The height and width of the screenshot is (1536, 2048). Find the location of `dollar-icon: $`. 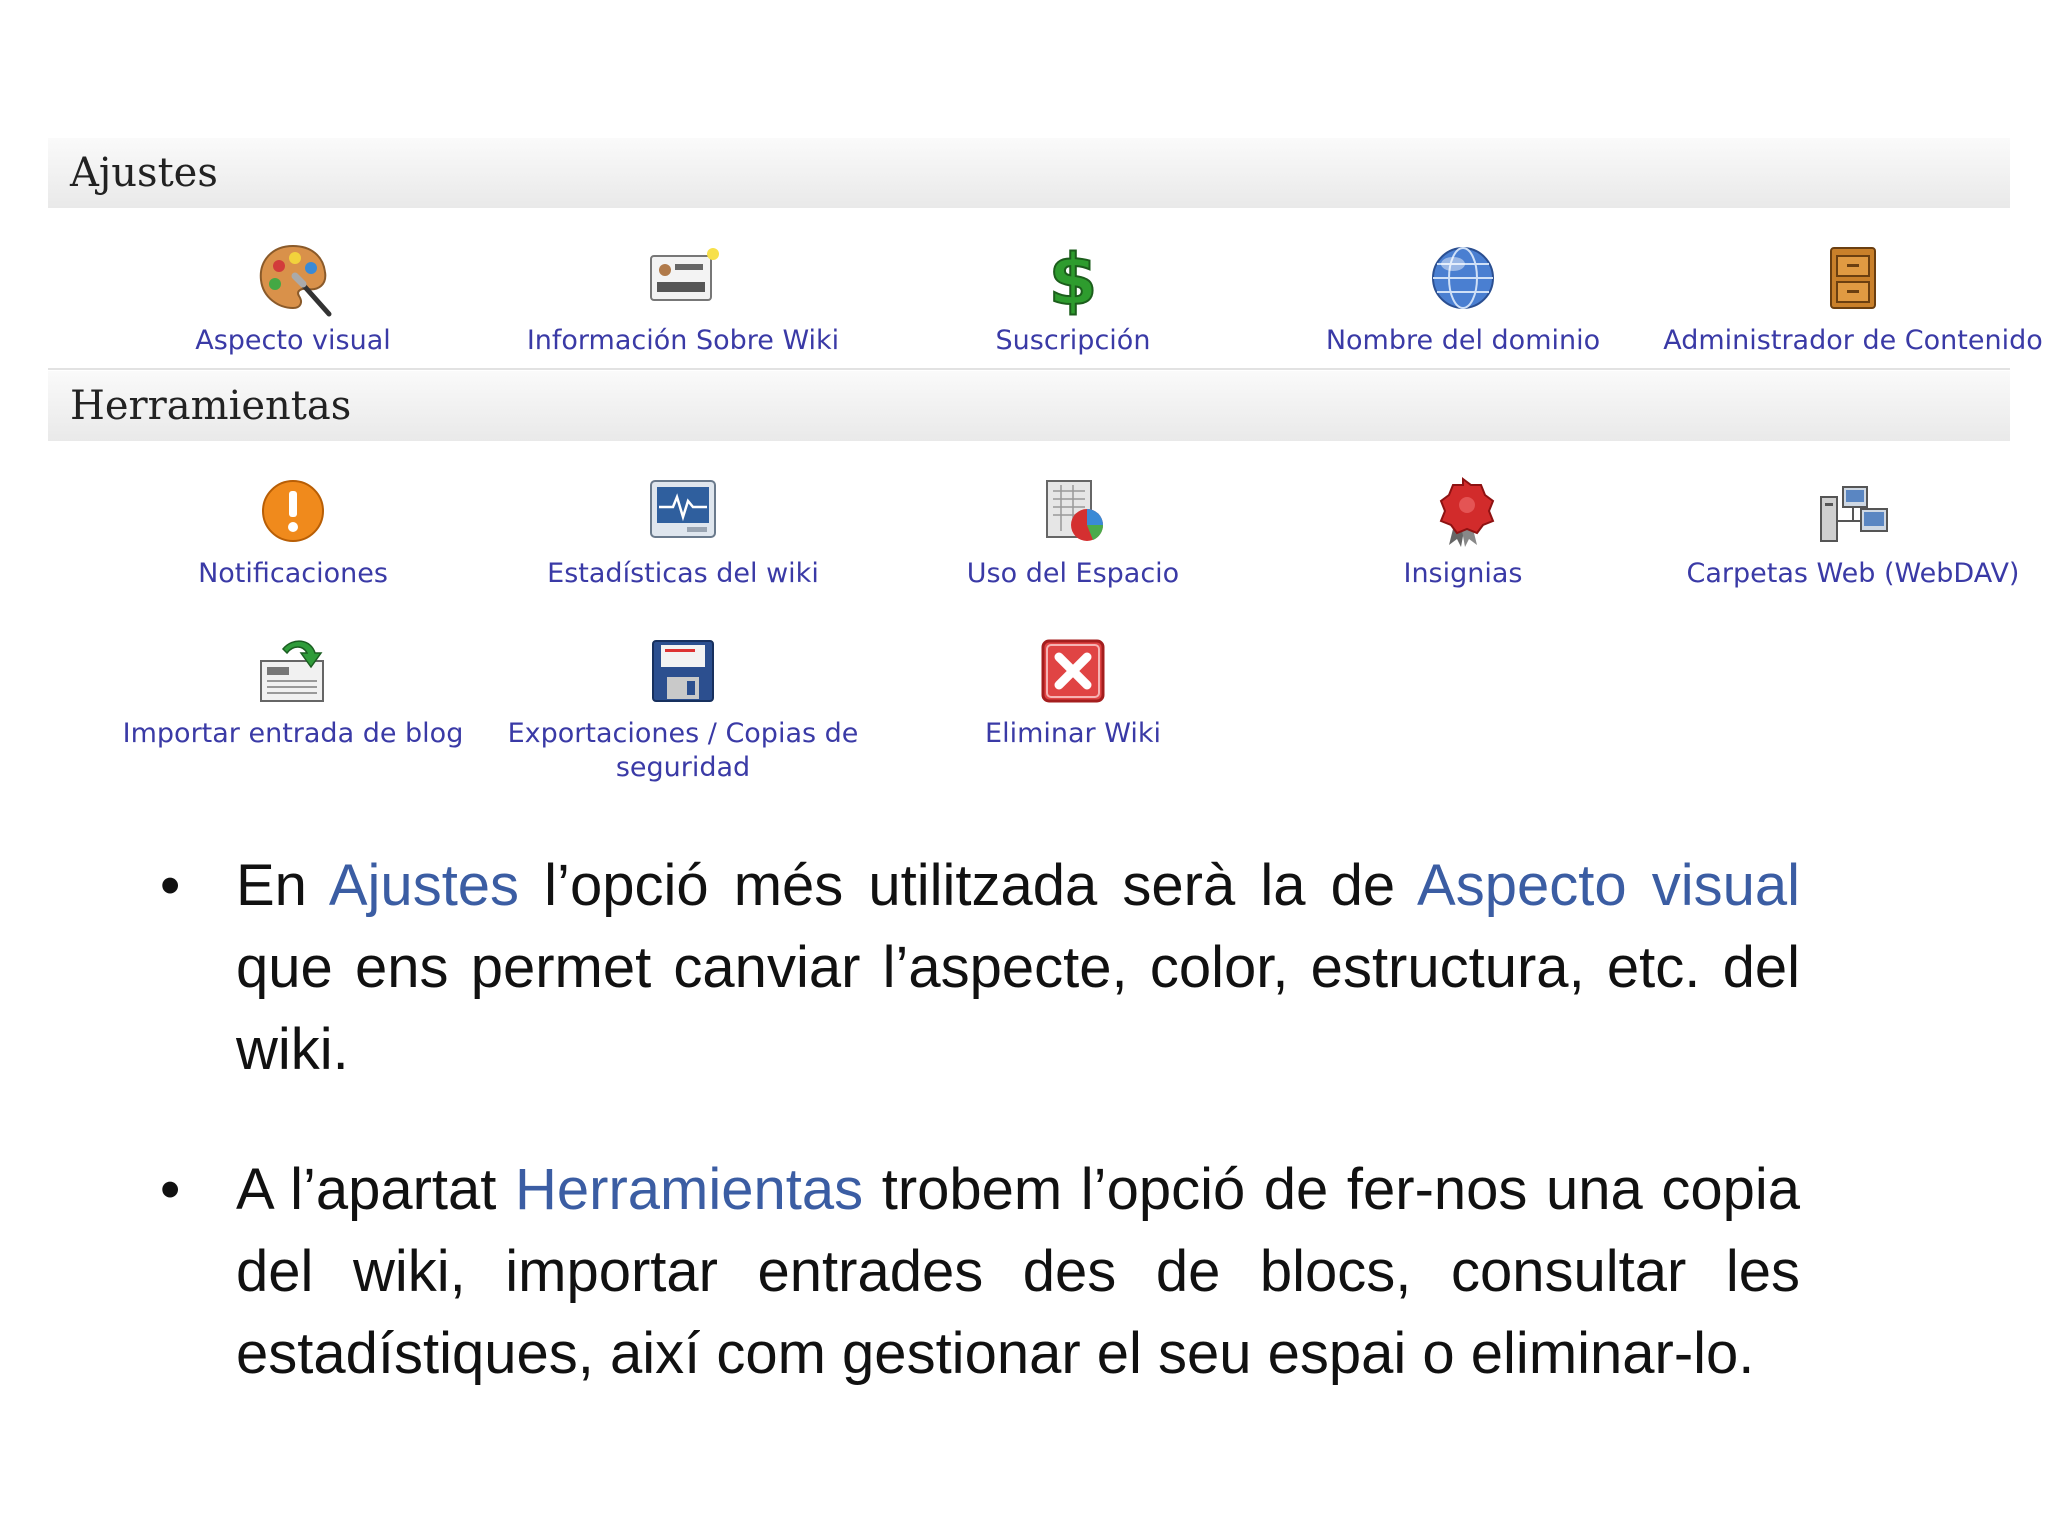

dollar-icon: $ is located at coordinates (1073, 278).